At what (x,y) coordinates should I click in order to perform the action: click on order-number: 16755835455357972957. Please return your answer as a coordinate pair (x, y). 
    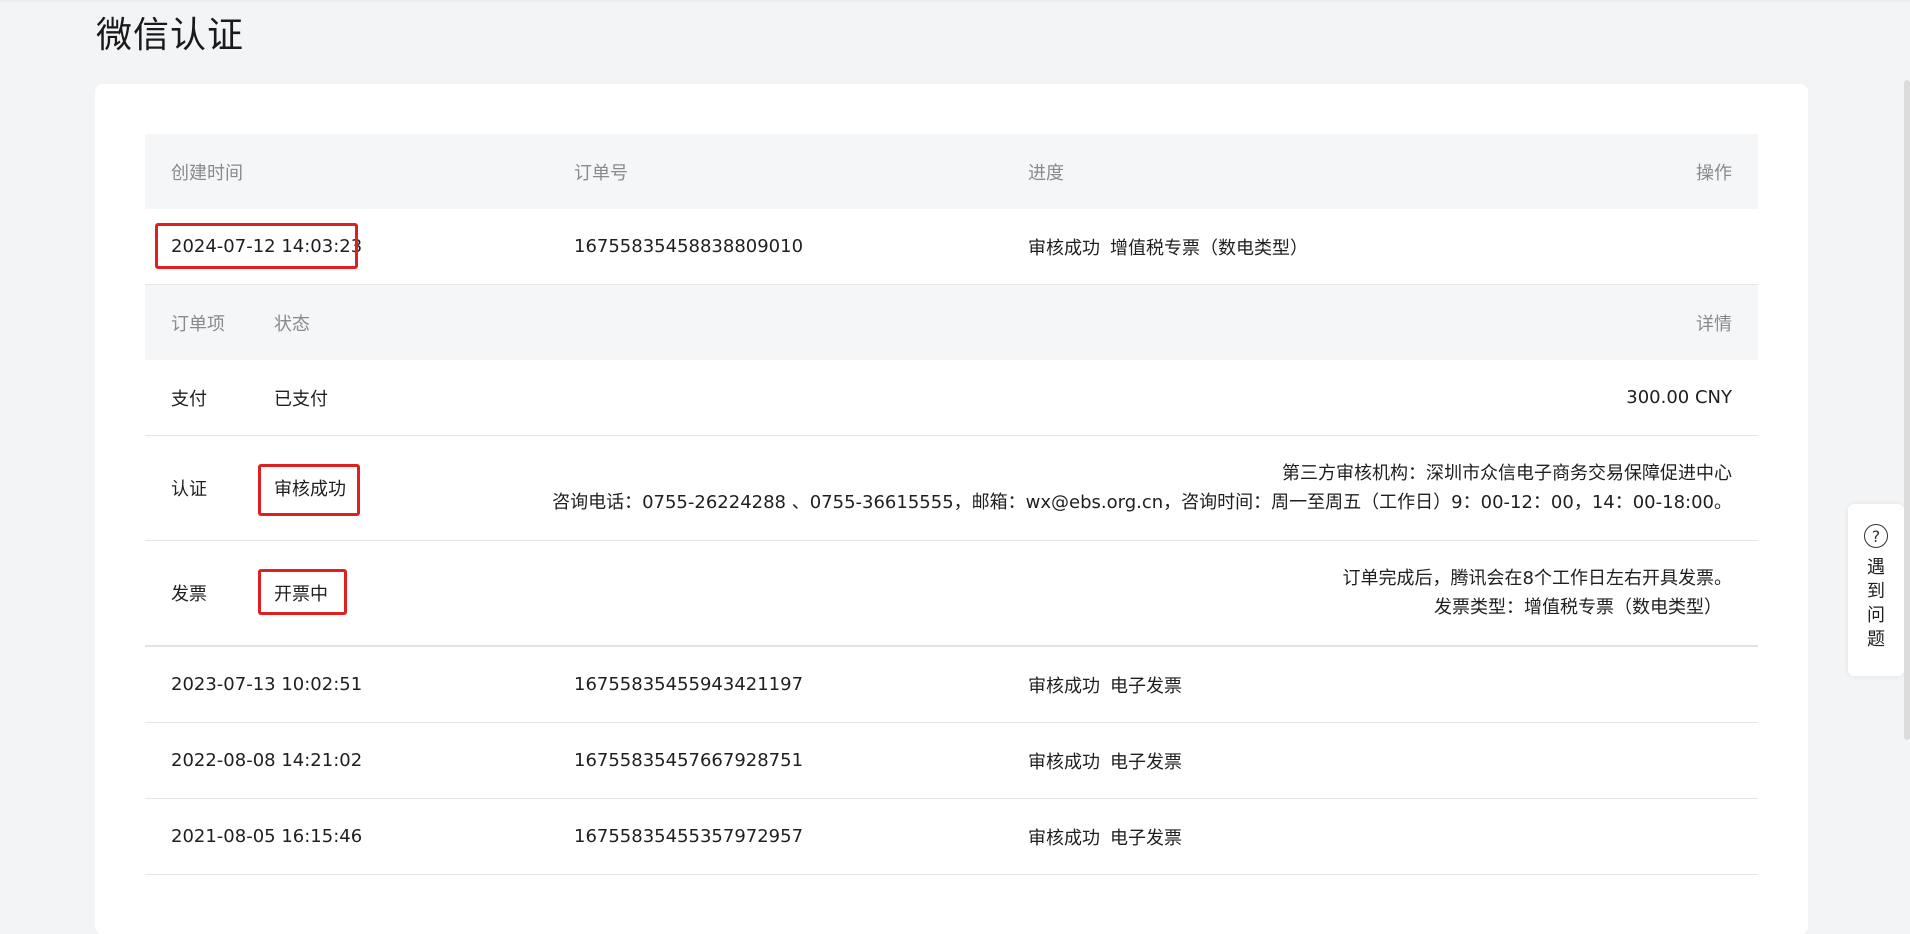
    Looking at the image, I should click on (689, 836).